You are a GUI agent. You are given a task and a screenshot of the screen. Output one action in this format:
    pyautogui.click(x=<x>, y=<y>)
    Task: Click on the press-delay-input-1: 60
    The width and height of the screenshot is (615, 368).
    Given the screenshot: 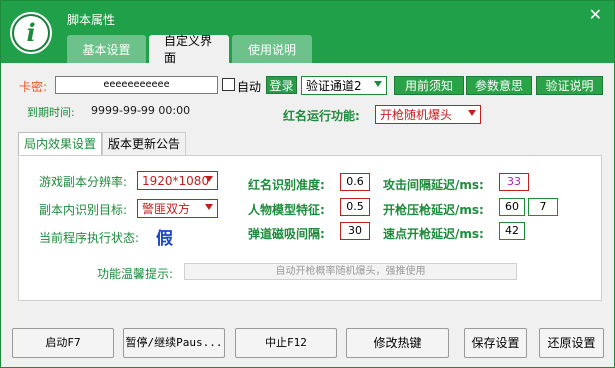 What is the action you would take?
    pyautogui.click(x=512, y=207)
    